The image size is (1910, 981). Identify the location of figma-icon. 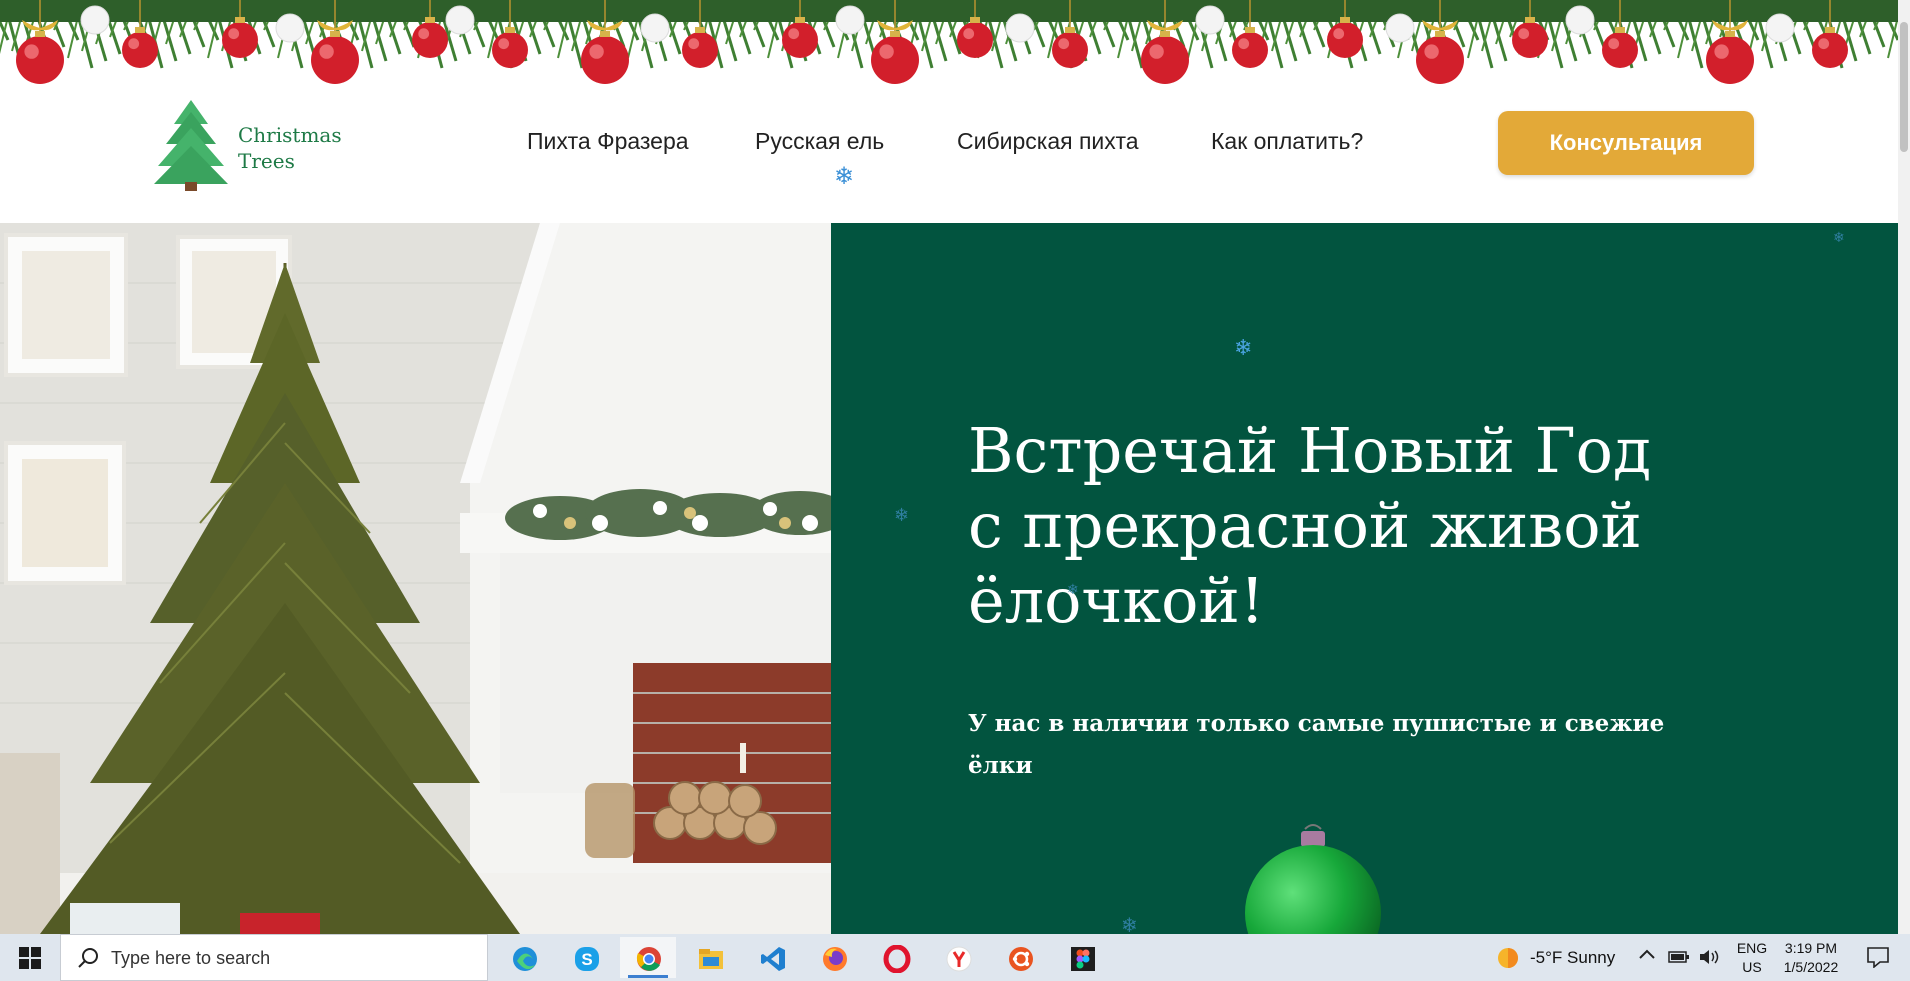
(1083, 959).